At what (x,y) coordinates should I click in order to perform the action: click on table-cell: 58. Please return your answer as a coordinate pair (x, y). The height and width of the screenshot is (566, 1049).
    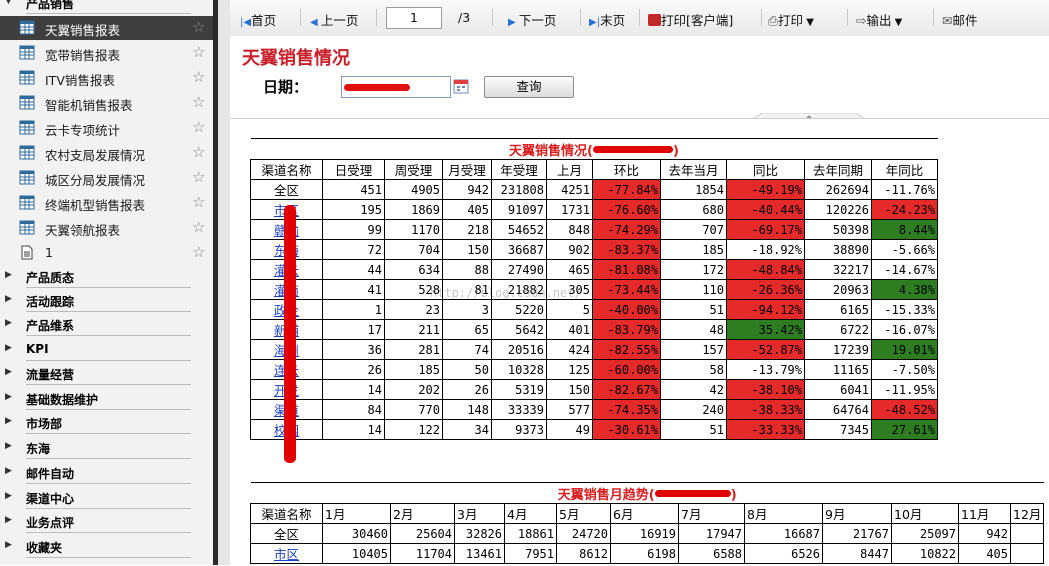
    Looking at the image, I should click on (693, 369).